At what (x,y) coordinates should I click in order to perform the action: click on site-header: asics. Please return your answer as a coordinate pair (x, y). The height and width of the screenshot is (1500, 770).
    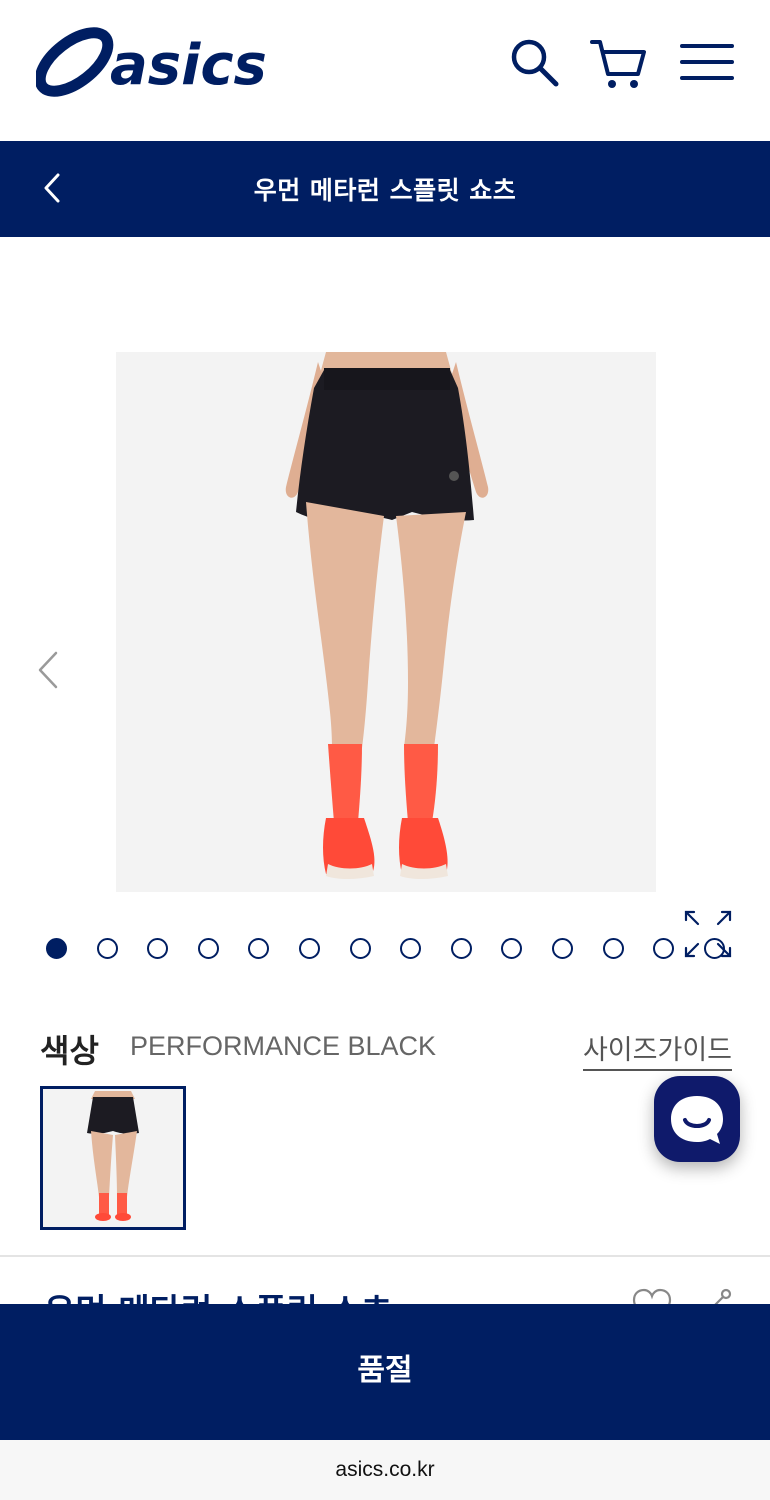
    Looking at the image, I should click on (385, 70).